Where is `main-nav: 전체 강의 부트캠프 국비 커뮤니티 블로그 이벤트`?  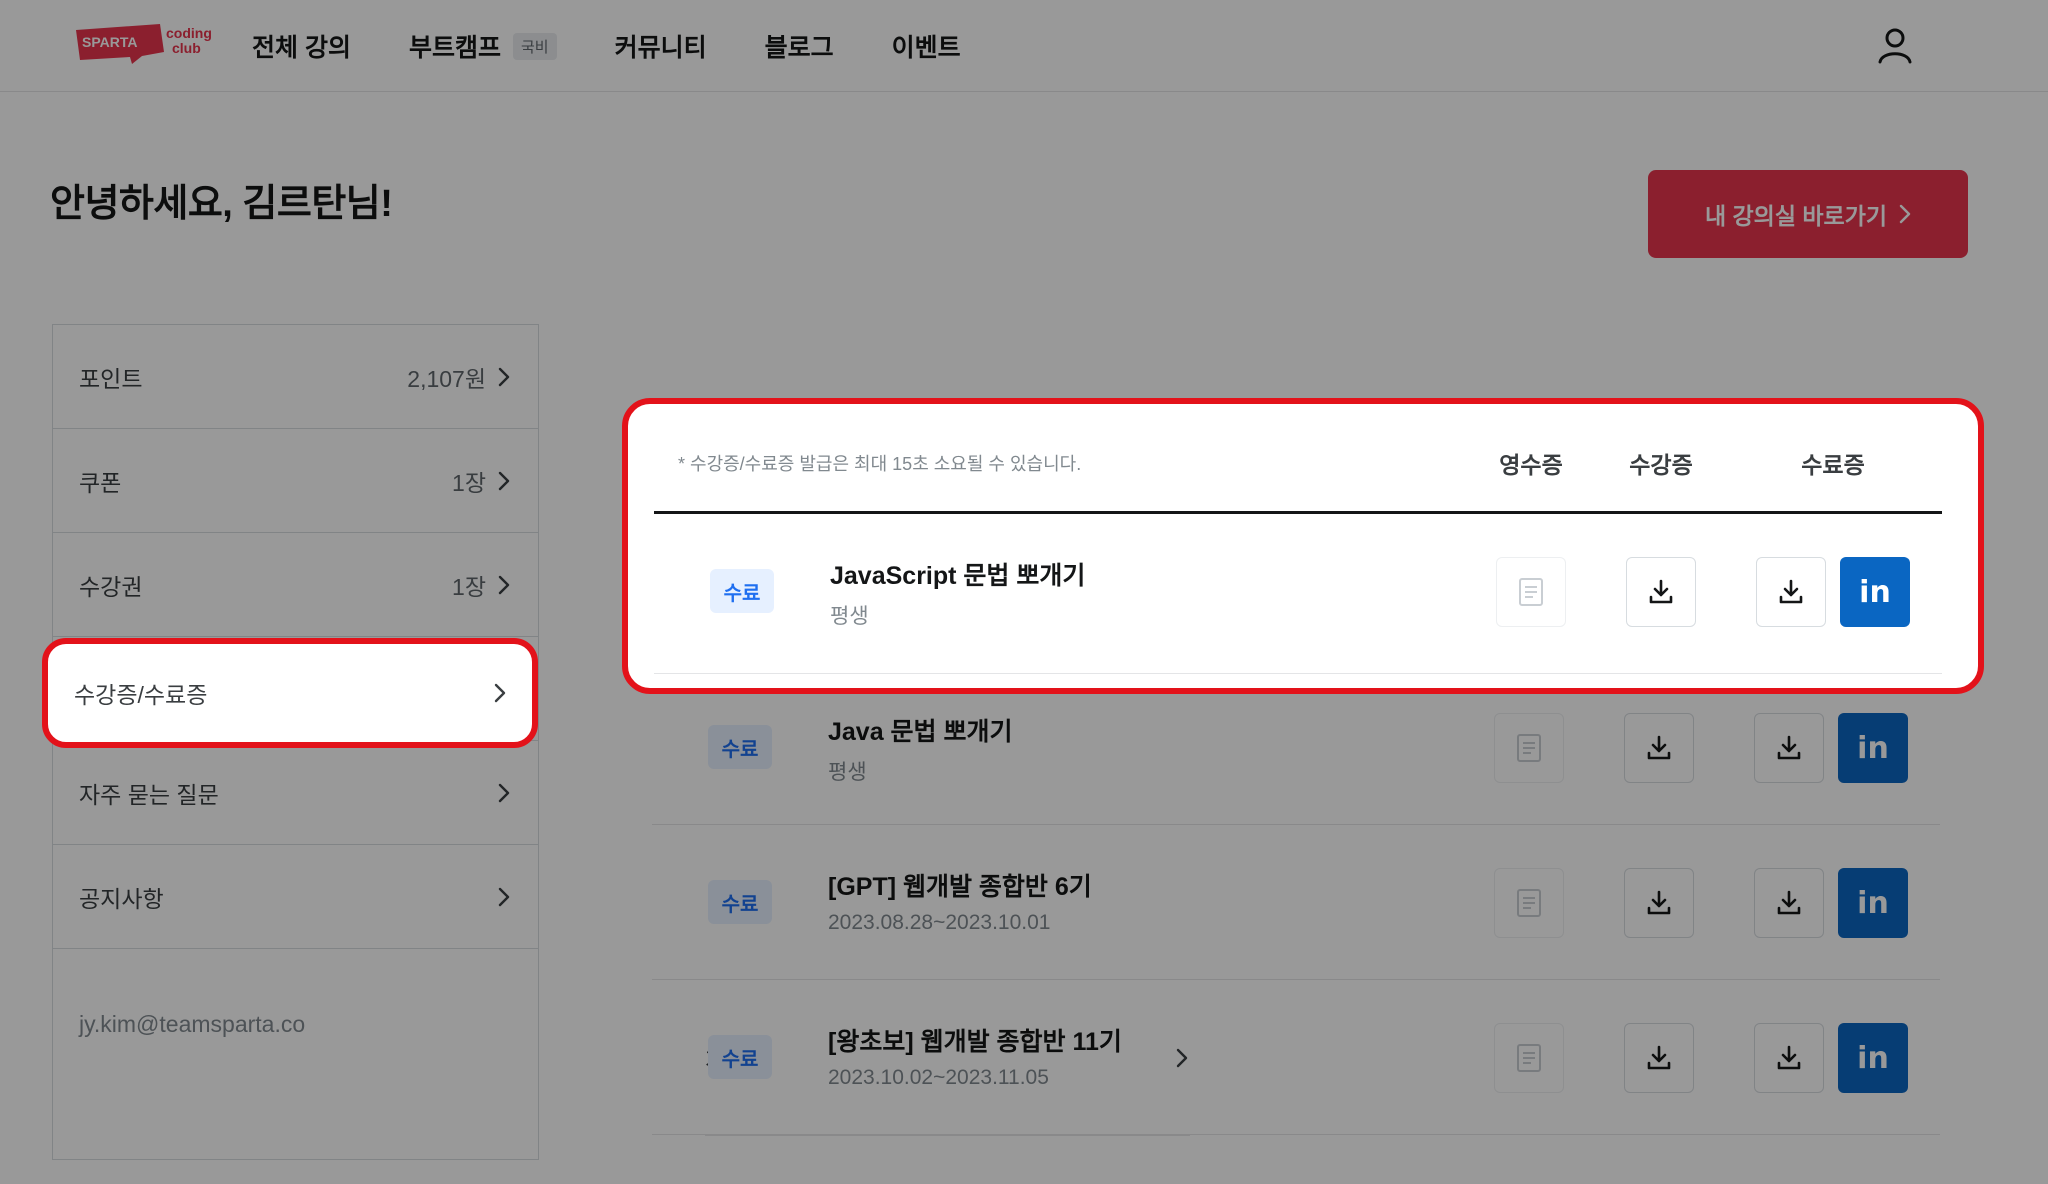 main-nav: 전체 강의 부트캠프 국비 커뮤니티 블로그 이벤트 is located at coordinates (606, 46).